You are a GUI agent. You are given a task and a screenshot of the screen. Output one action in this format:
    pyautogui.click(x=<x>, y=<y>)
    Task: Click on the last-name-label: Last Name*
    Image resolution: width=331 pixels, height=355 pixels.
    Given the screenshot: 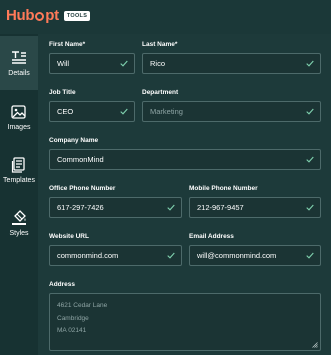 What is the action you would take?
    pyautogui.click(x=160, y=44)
    